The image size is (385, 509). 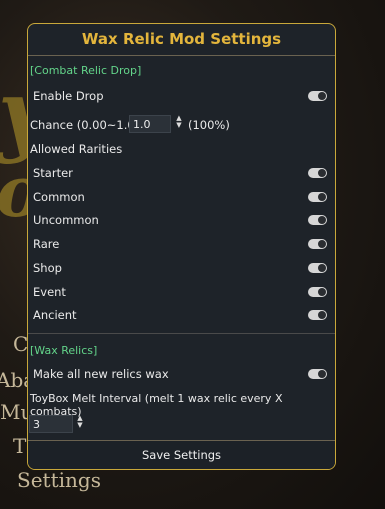 What do you see at coordinates (20, 446) in the screenshot?
I see `bg-menu-item: T` at bounding box center [20, 446].